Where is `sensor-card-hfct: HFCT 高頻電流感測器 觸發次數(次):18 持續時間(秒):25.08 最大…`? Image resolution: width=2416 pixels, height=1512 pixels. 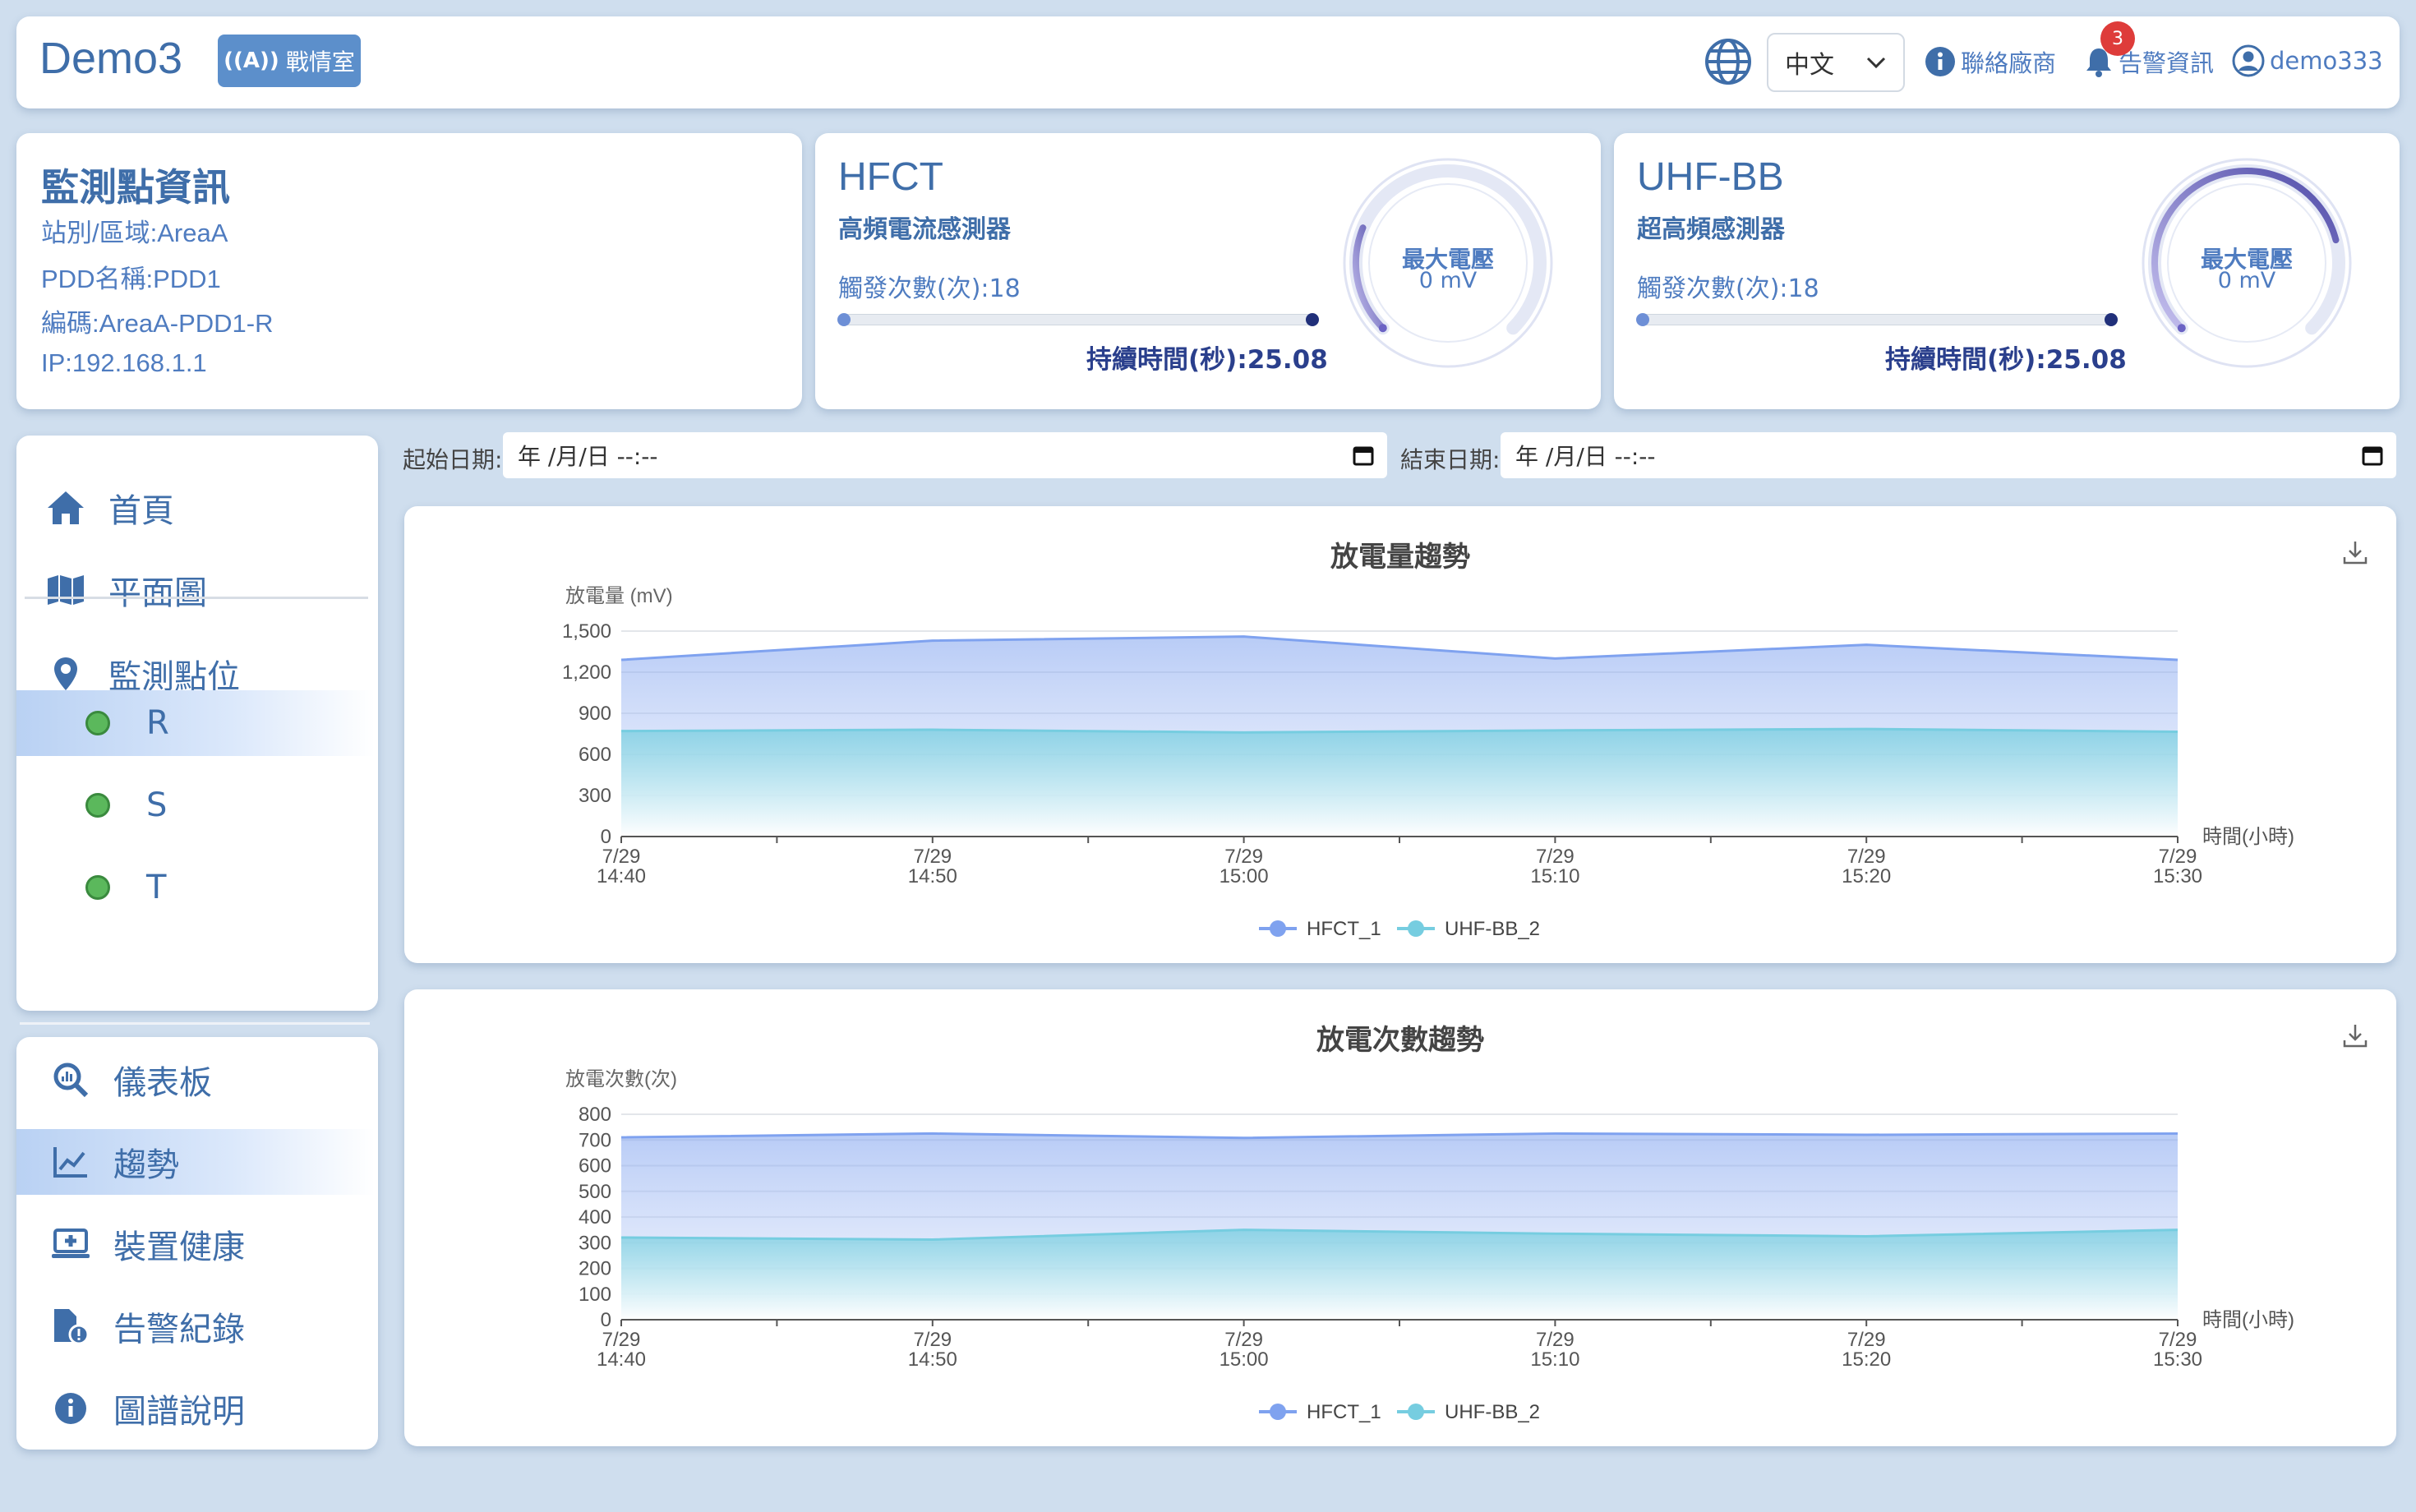
sensor-card-hfct: HFCT 高頻電流感測器 觸發次數(次):18 持續時間(秒):25.08 最大… is located at coordinates (1208, 271).